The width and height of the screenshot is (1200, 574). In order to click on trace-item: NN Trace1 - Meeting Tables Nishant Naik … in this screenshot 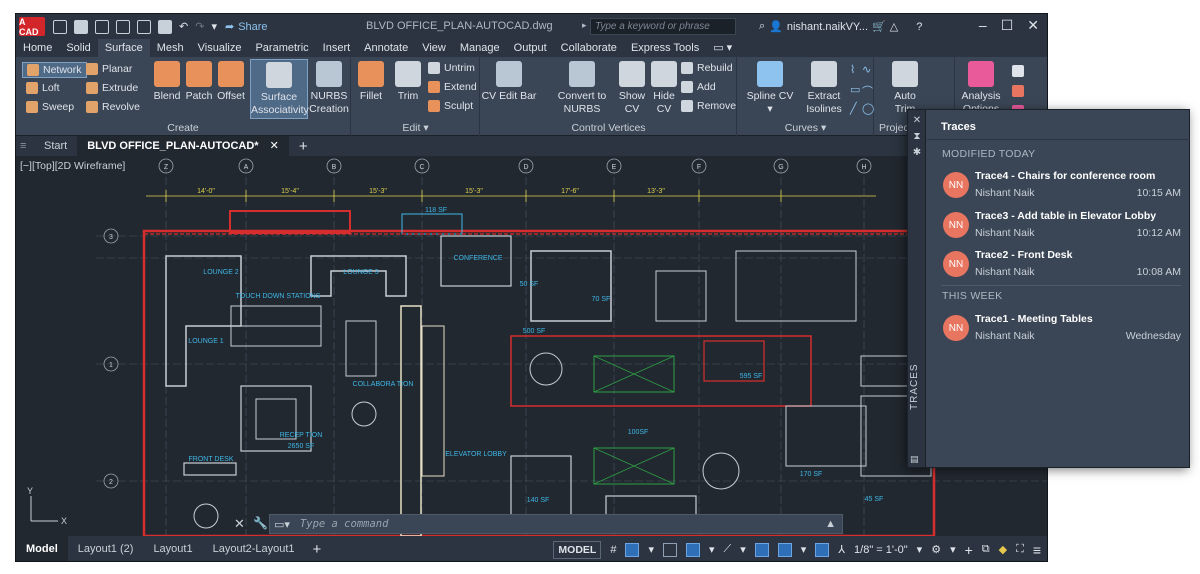, I will do `click(1061, 329)`.